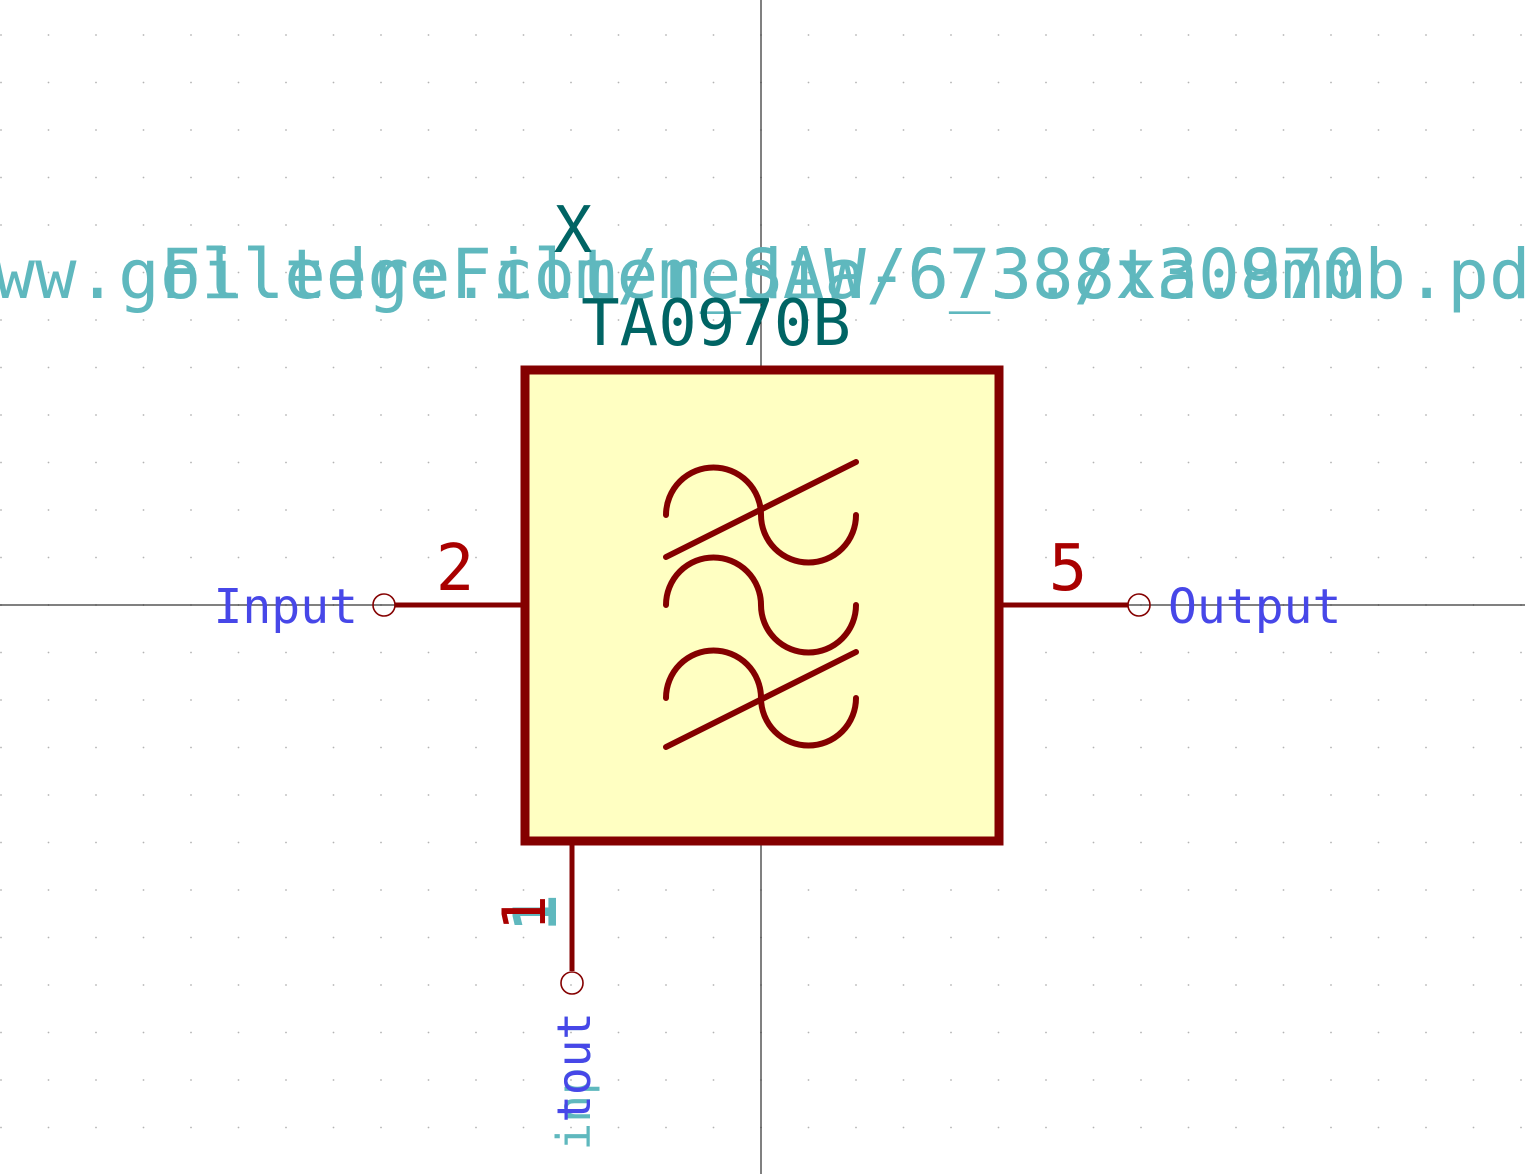 The height and width of the screenshot is (1174, 1525). What do you see at coordinates (545, 995) in the screenshot?
I see `pin-gnd-stack: 1 1 input tout` at bounding box center [545, 995].